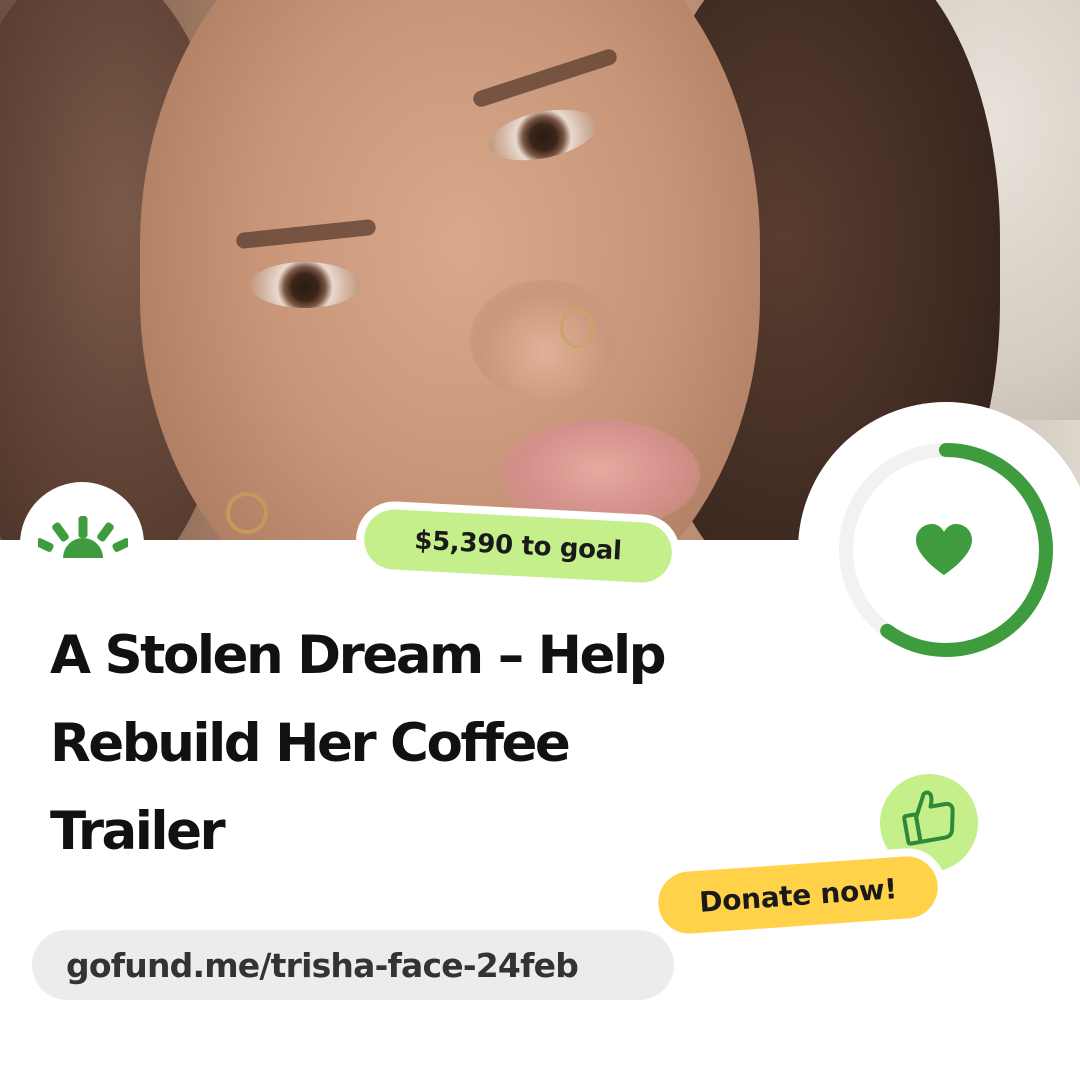  Describe the element at coordinates (310, 743) in the screenshot. I see `title-line-2: Rebuild Her Coffee` at that location.